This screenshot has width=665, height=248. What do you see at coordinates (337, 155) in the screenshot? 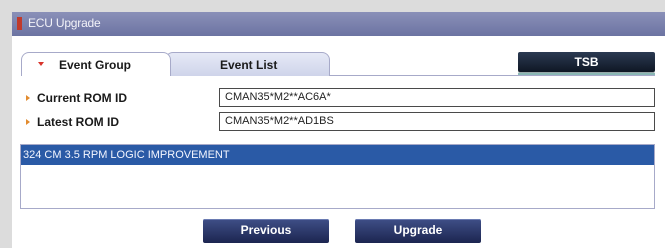
I see `list-item: 324 CM 3.5 RPM LOGIC IMPROVEMENT` at bounding box center [337, 155].